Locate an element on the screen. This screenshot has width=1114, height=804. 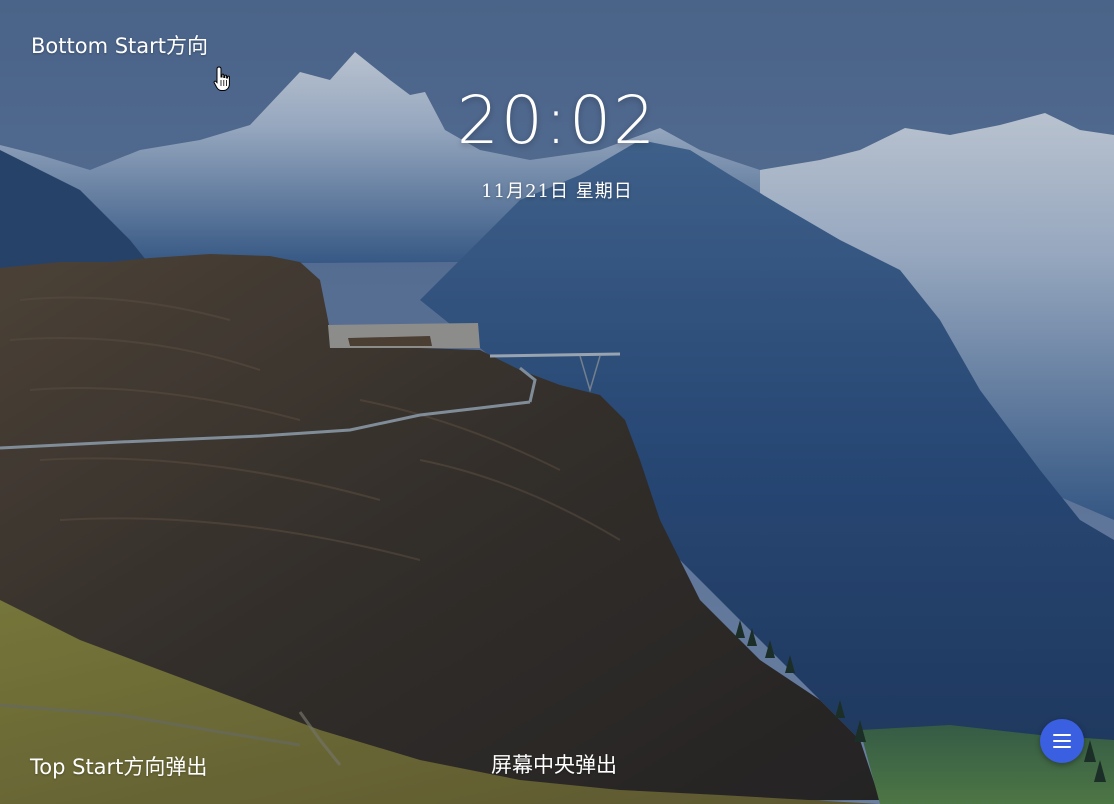
hand-pointer-cursor-icon is located at coordinates (221, 78).